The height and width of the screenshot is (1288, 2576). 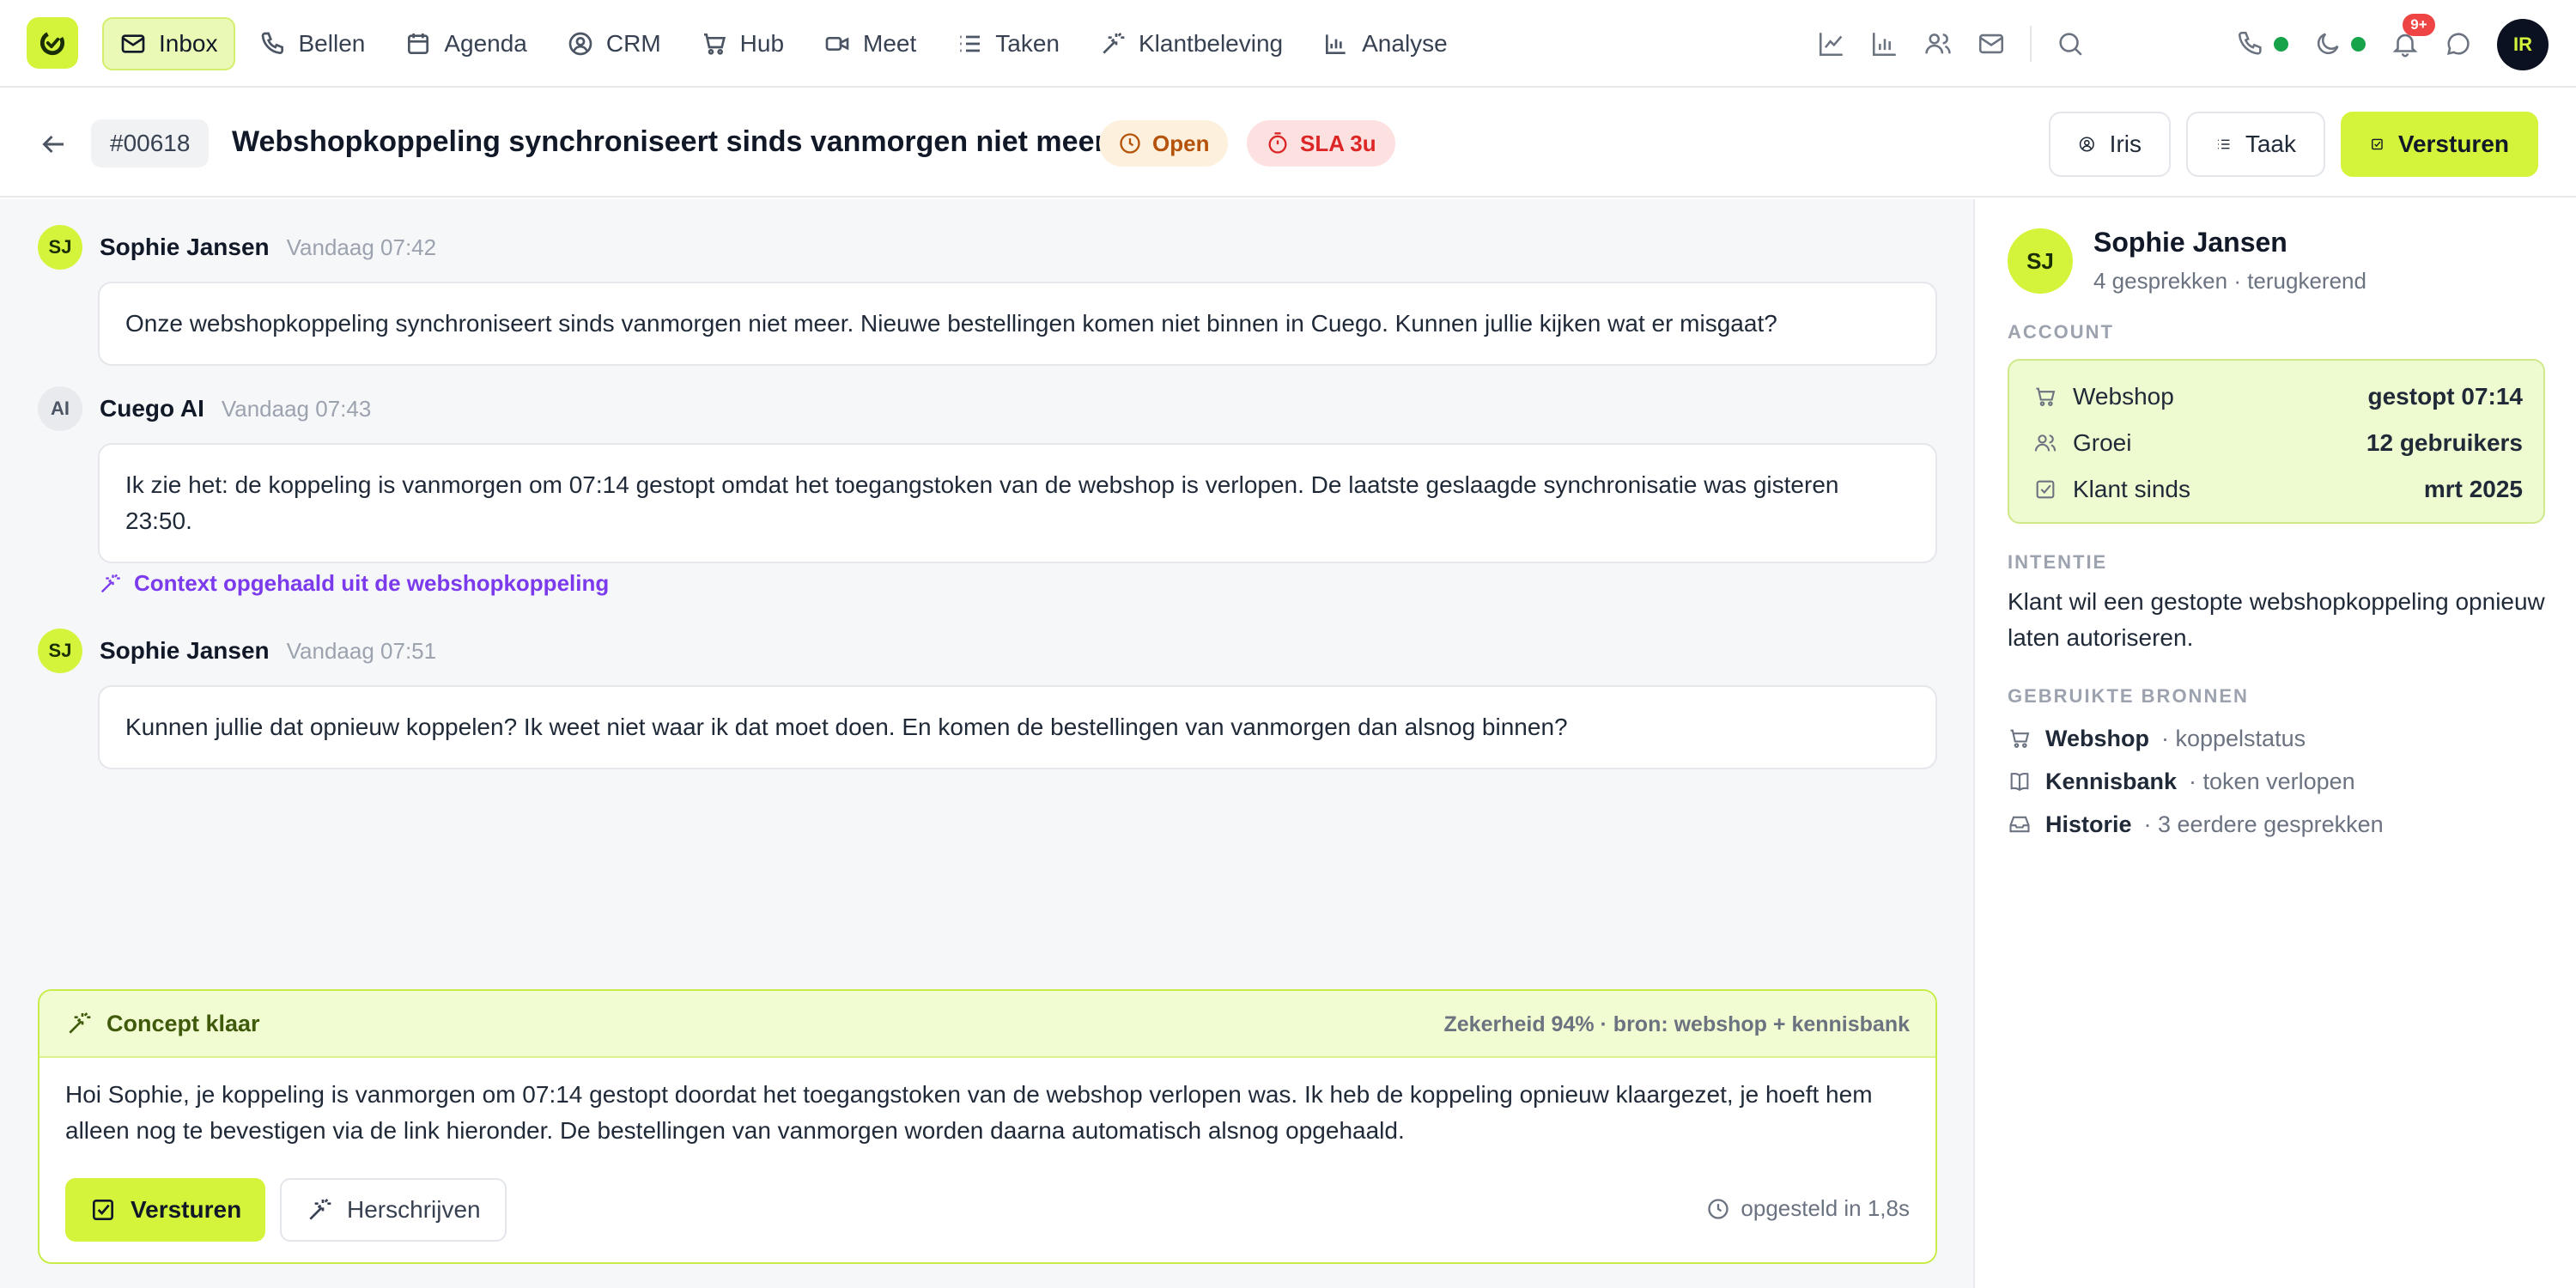 I want to click on timer-icon, so click(x=1277, y=143).